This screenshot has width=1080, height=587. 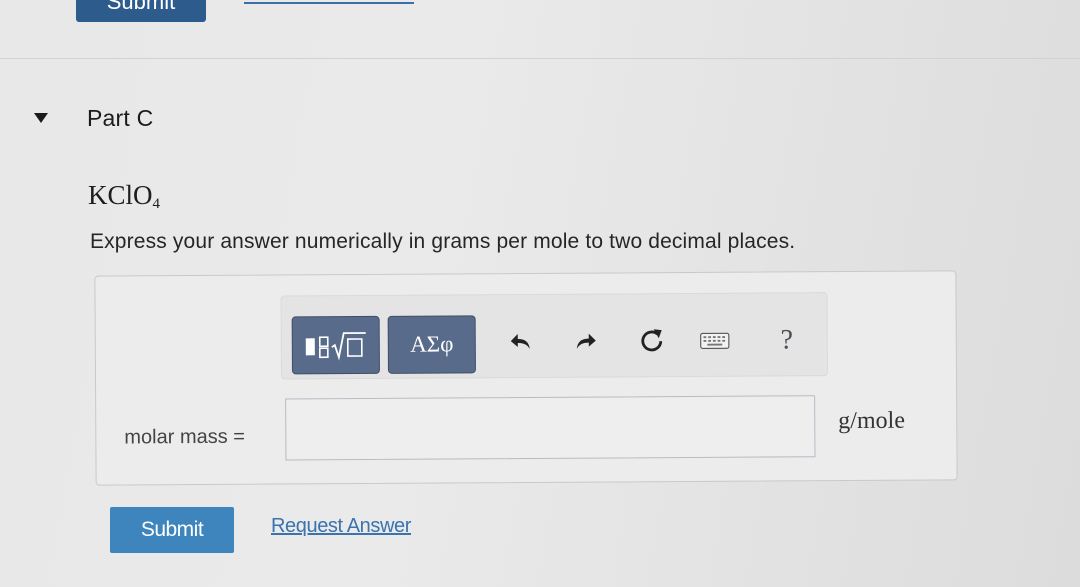 What do you see at coordinates (120, 195) in the screenshot?
I see `formula-main: KClO` at bounding box center [120, 195].